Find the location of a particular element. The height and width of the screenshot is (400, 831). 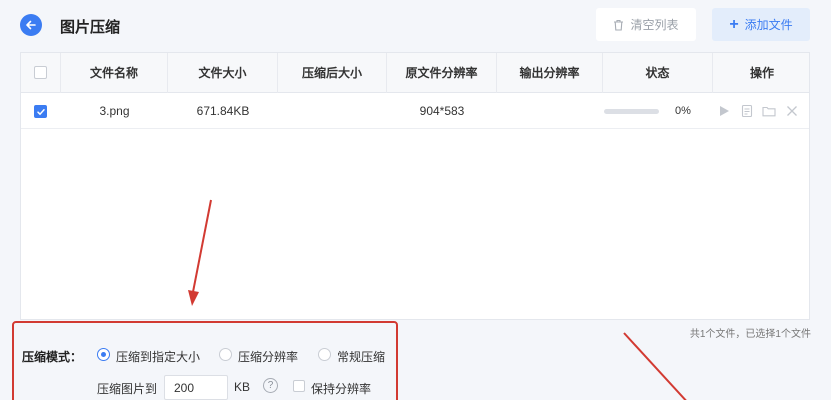

back-button is located at coordinates (31, 25).